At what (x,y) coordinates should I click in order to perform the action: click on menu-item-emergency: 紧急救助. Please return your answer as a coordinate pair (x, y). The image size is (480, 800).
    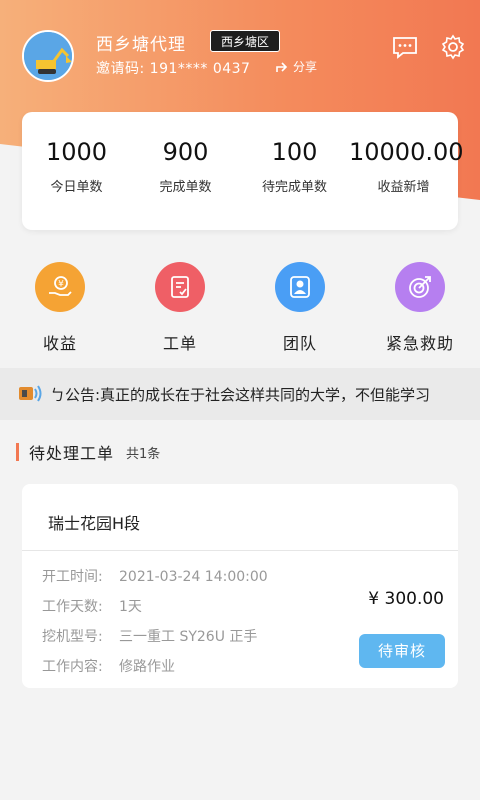
    Looking at the image, I should click on (420, 308).